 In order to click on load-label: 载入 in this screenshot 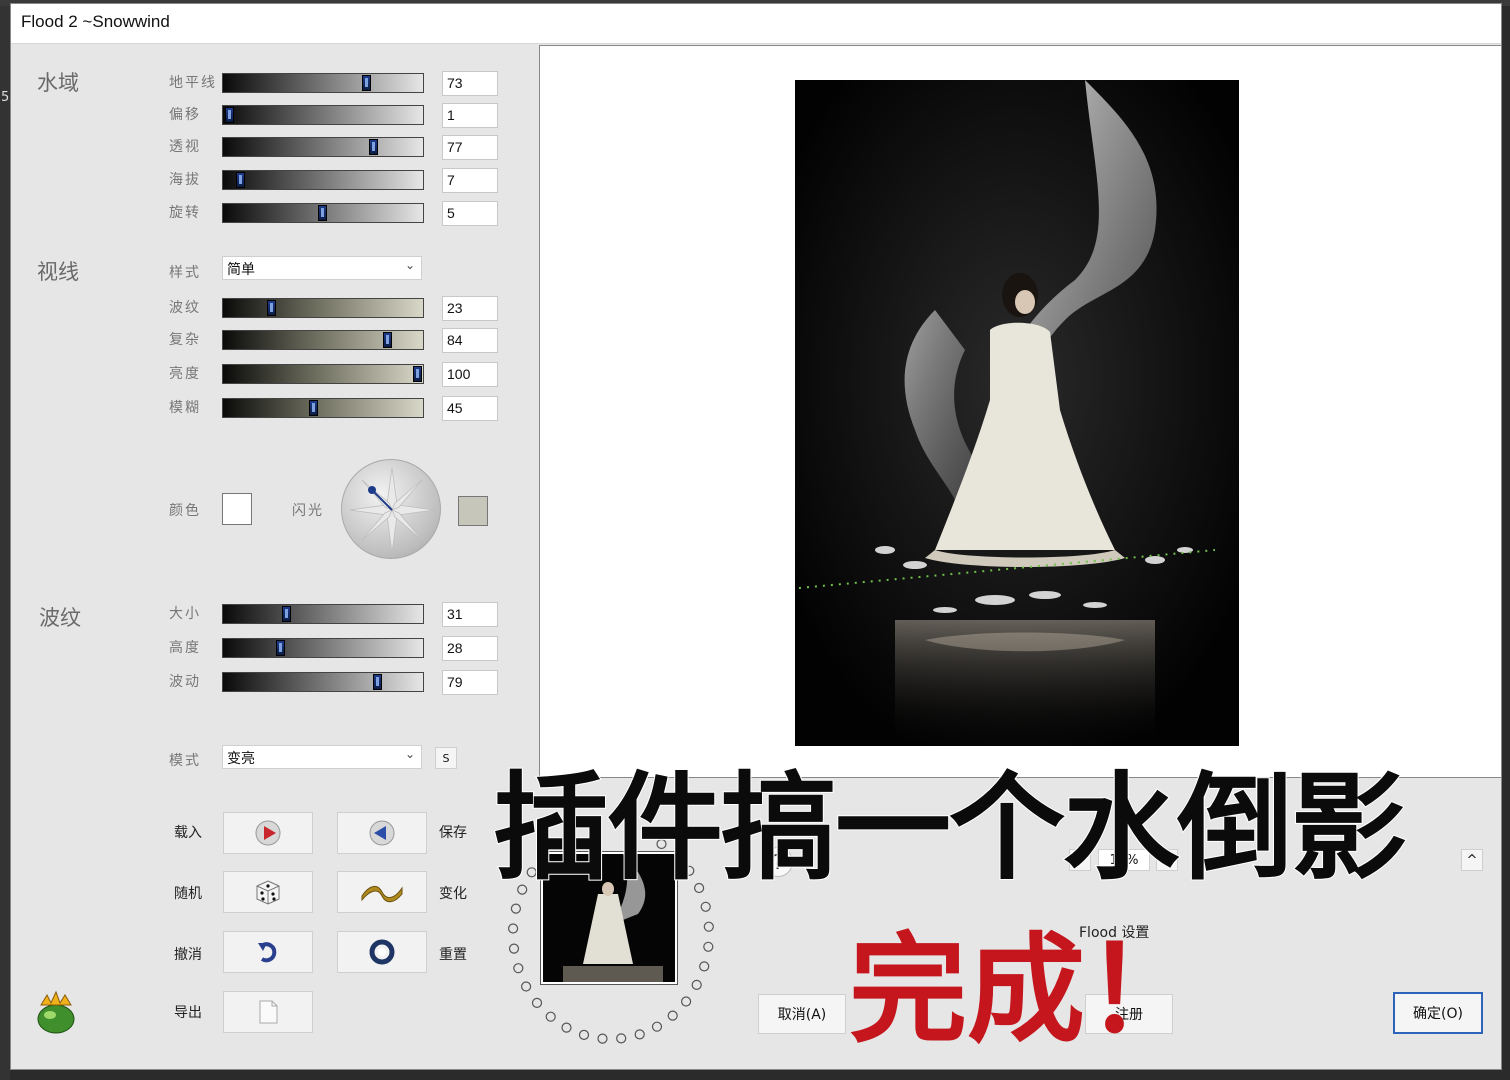, I will do `click(188, 833)`.